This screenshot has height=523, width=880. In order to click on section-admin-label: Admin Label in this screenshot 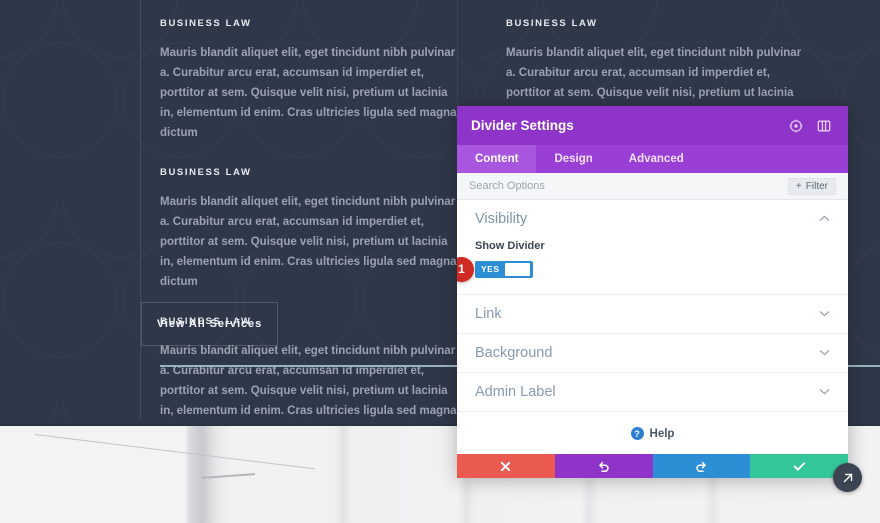, I will do `click(652, 392)`.